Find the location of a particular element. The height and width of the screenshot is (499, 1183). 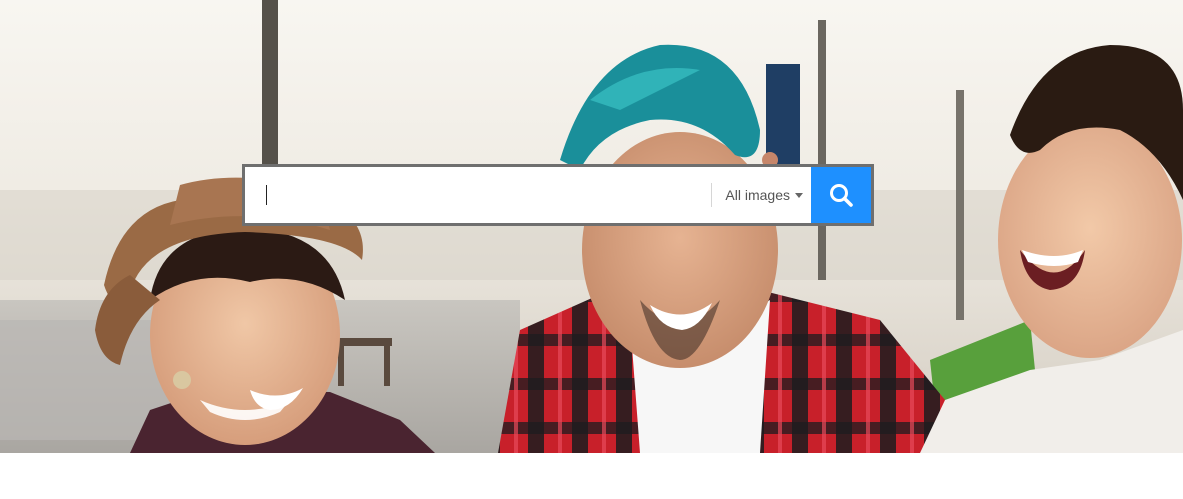

search-icon is located at coordinates (841, 195).